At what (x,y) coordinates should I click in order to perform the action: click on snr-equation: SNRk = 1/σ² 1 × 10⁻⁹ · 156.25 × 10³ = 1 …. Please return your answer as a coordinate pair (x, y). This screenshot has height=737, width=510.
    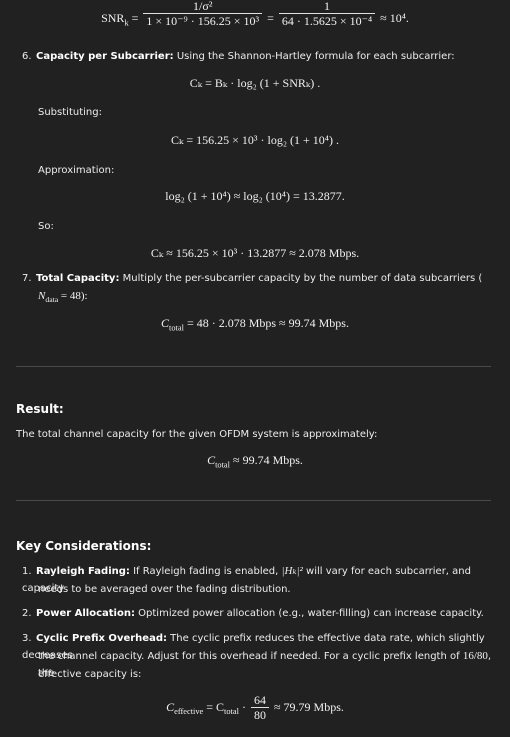
    Looking at the image, I should click on (255, 14).